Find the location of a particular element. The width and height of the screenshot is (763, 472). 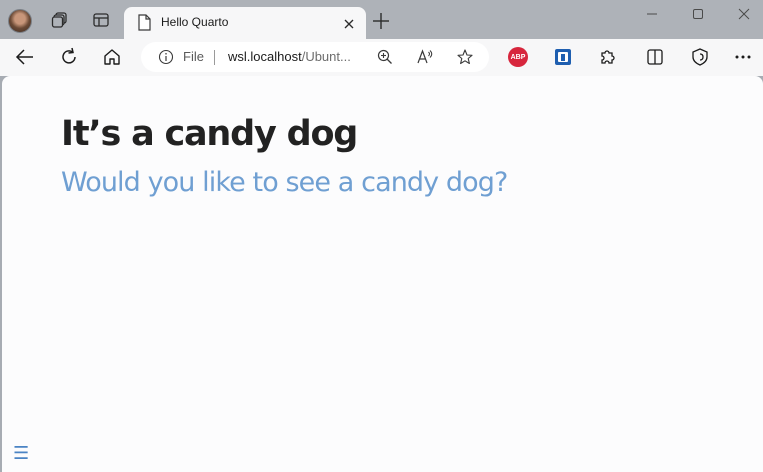

url-host: wsl.localhost is located at coordinates (265, 56).